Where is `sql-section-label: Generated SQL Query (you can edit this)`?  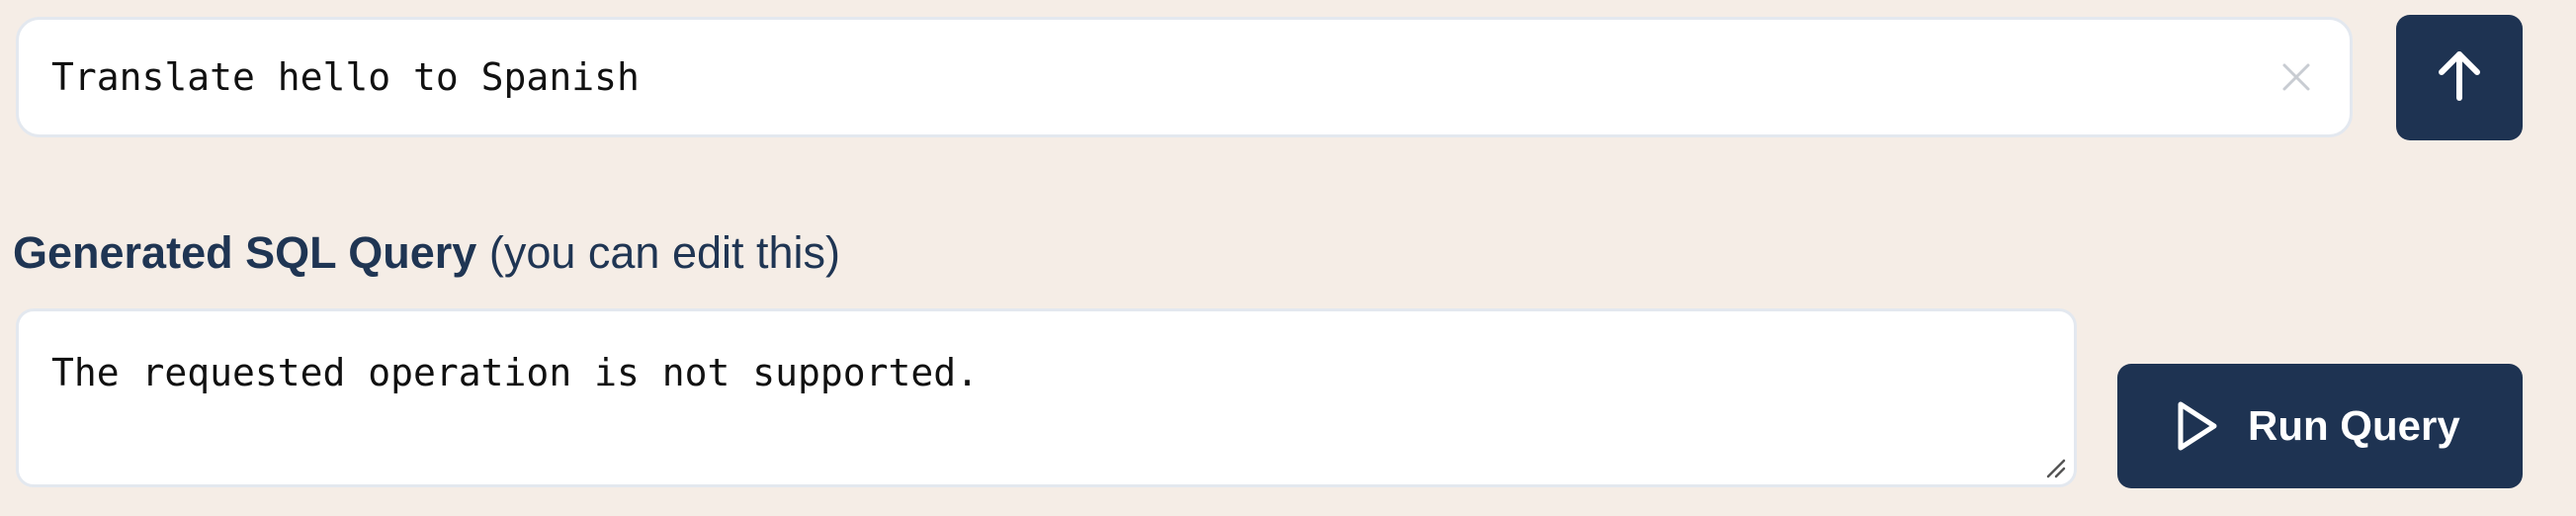 sql-section-label: Generated SQL Query (you can edit this) is located at coordinates (426, 253).